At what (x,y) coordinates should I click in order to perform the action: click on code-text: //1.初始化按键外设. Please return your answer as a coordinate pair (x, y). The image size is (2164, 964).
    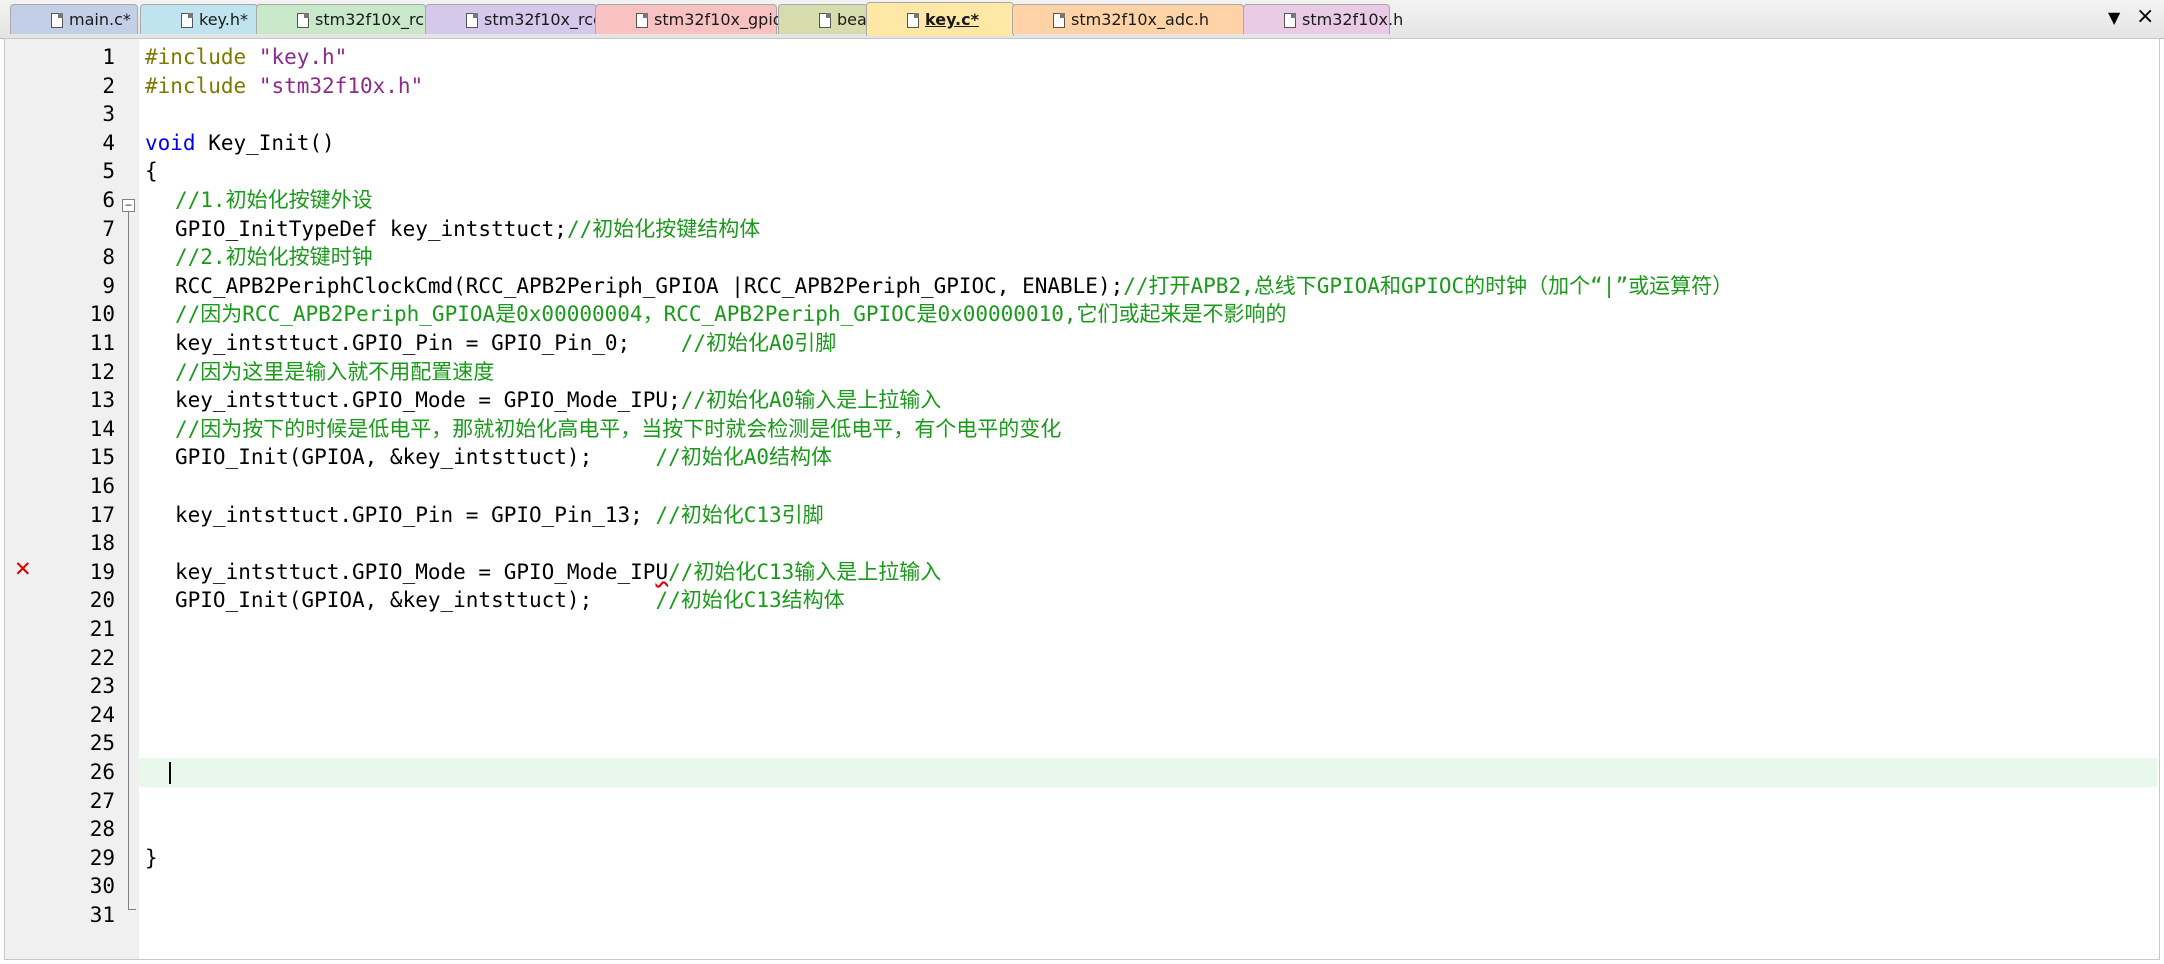
    Looking at the image, I should click on (274, 200).